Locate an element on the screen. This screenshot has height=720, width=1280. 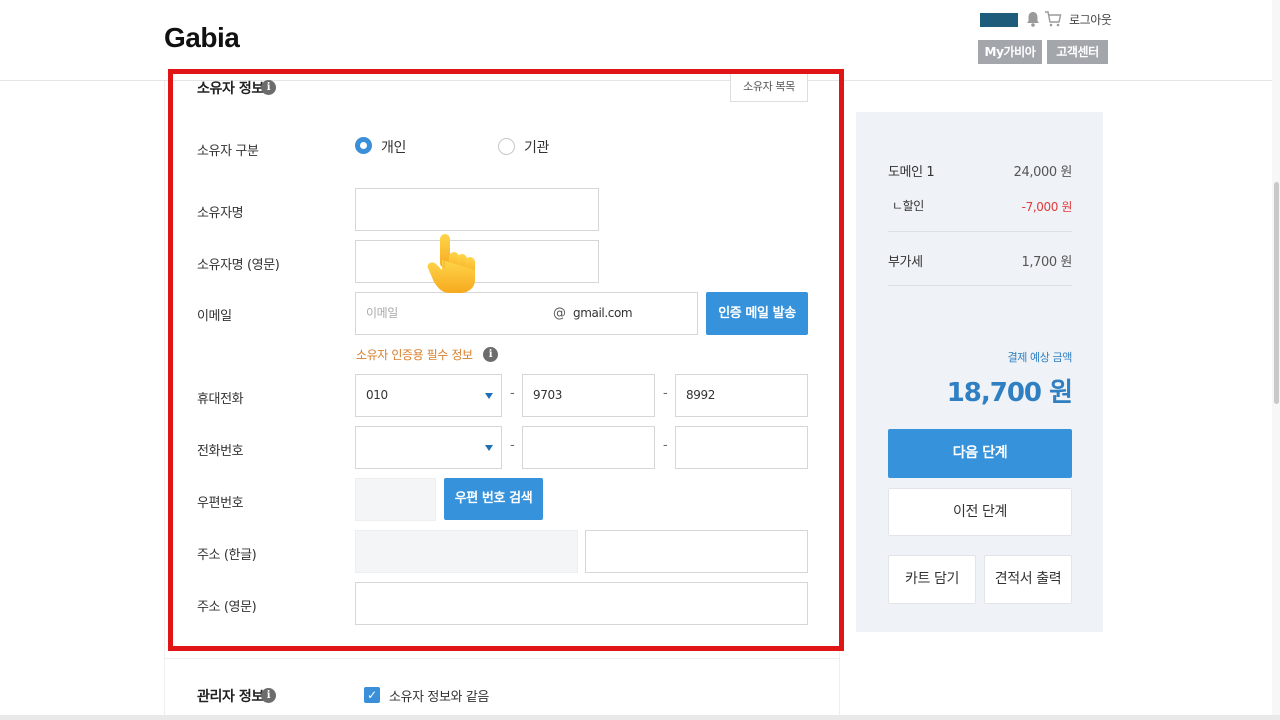
info-icon: i is located at coordinates (268, 695).